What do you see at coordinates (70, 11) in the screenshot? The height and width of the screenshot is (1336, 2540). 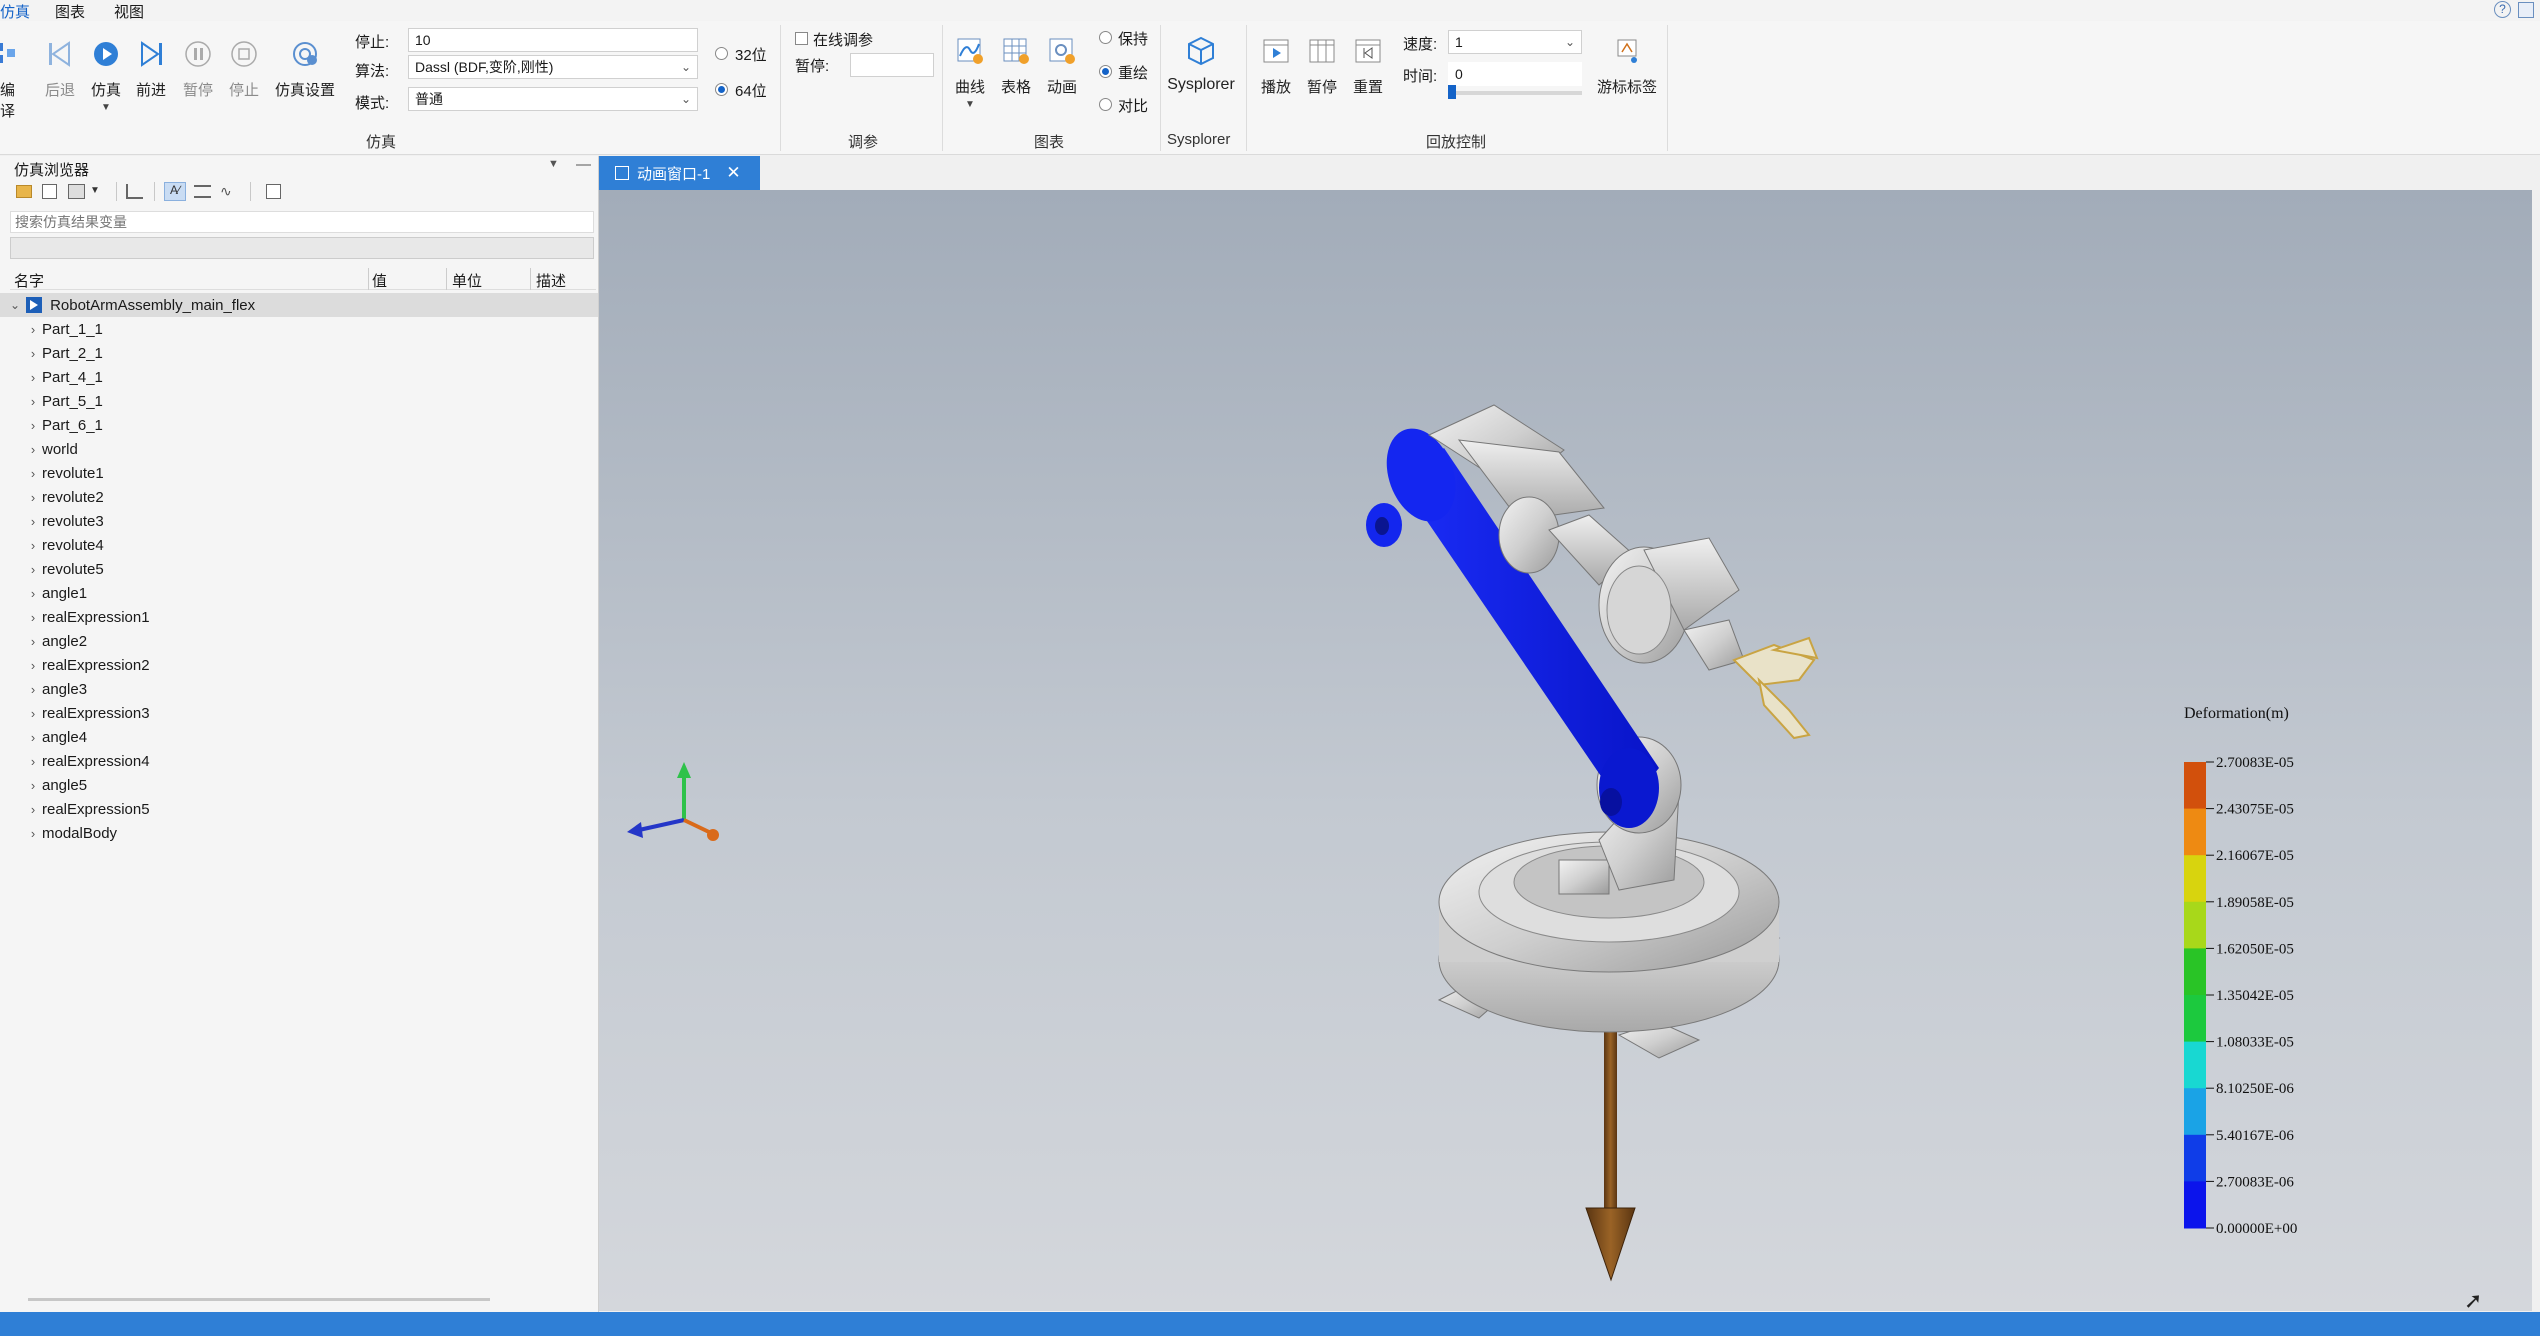 I see `menu-charts: 图表` at bounding box center [70, 11].